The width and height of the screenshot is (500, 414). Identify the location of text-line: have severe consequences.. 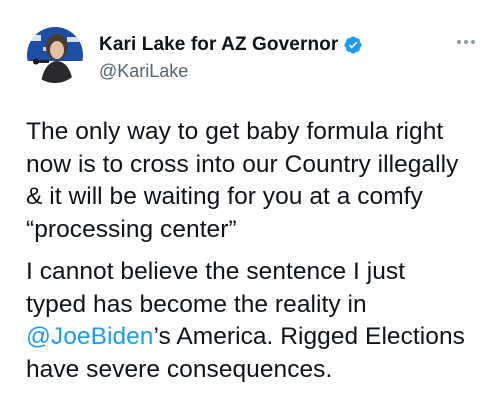
(179, 369).